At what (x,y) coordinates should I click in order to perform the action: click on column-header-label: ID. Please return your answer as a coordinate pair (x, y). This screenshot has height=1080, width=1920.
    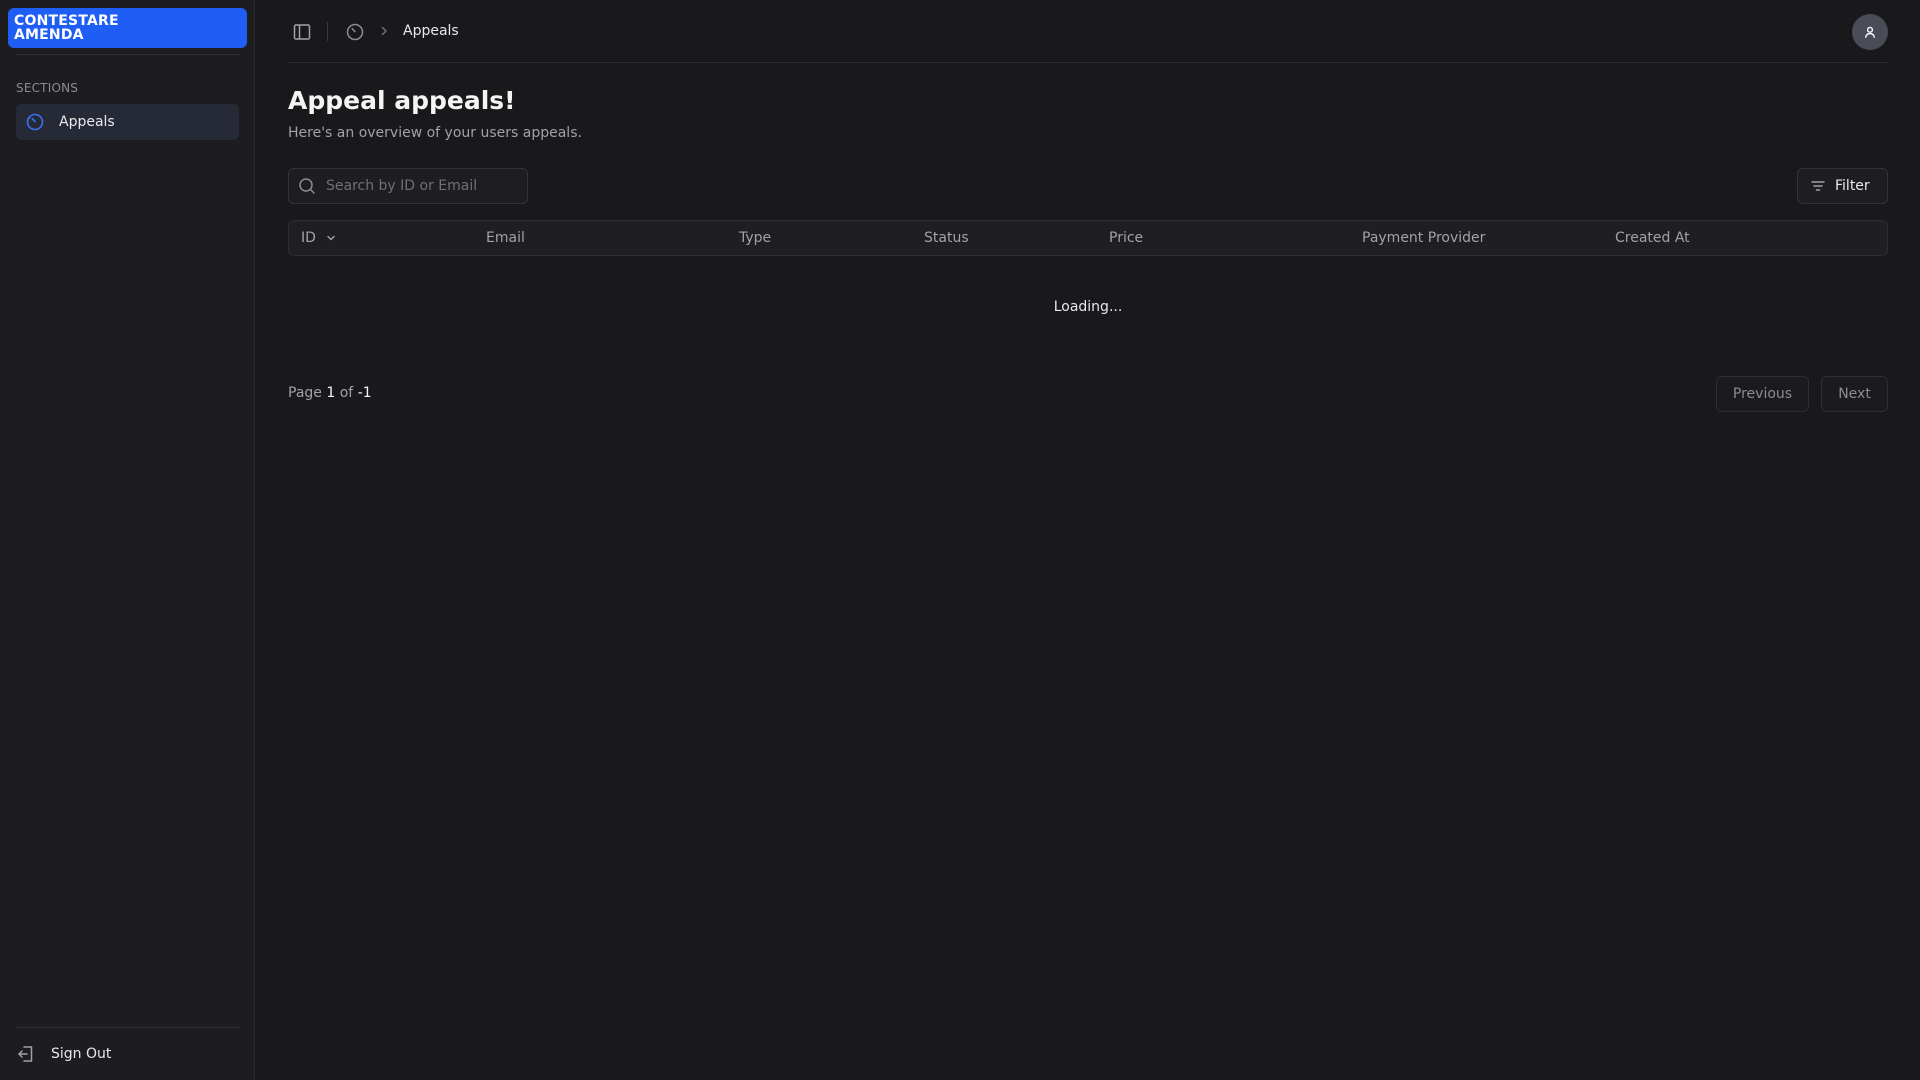
    Looking at the image, I should click on (308, 238).